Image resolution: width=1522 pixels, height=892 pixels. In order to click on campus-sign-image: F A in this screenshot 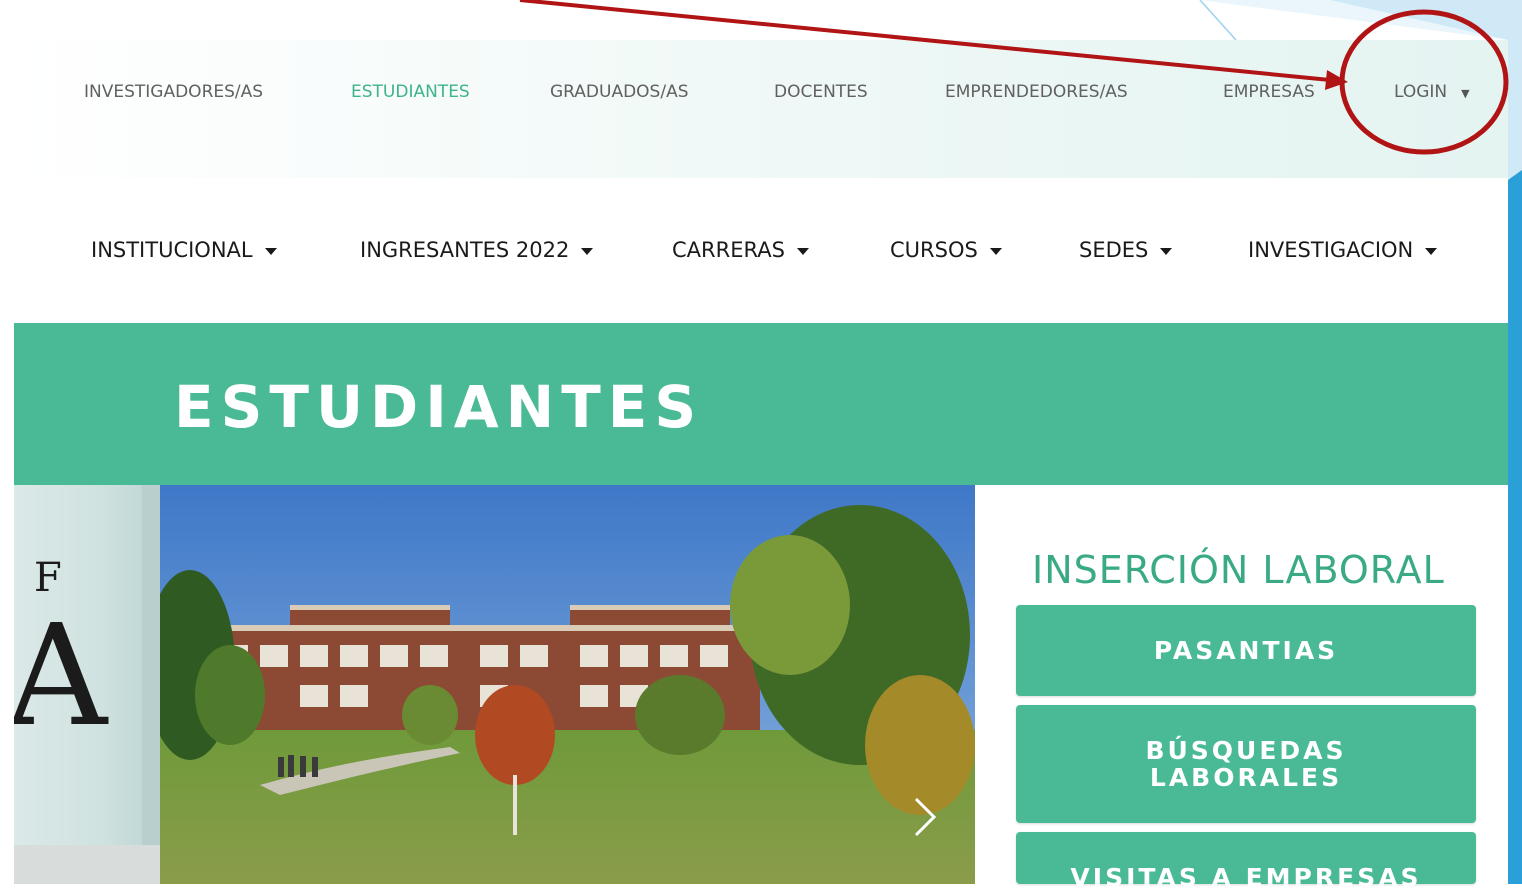, I will do `click(87, 684)`.